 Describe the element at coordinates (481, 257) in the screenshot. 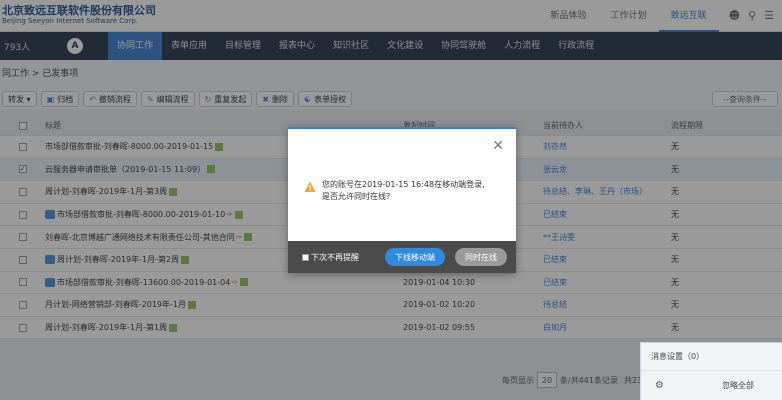

I see `stay-online-button: 同时在线` at that location.